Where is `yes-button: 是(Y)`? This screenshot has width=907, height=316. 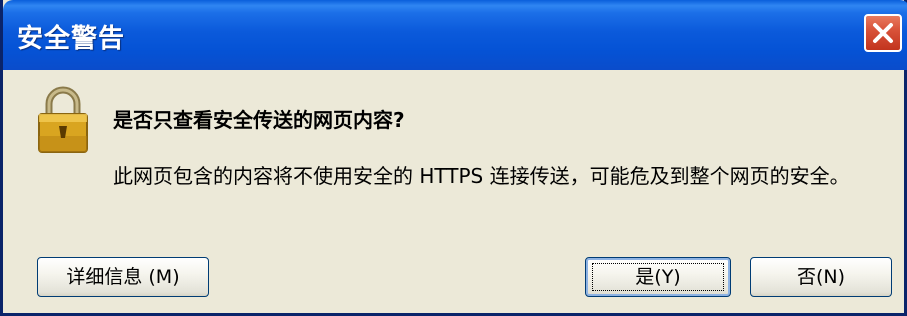 yes-button: 是(Y) is located at coordinates (658, 277).